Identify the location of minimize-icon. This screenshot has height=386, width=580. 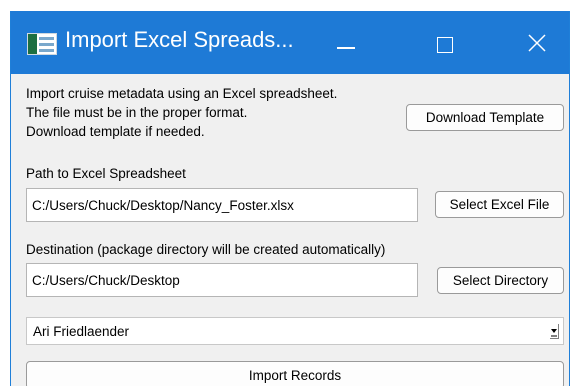
(346, 48).